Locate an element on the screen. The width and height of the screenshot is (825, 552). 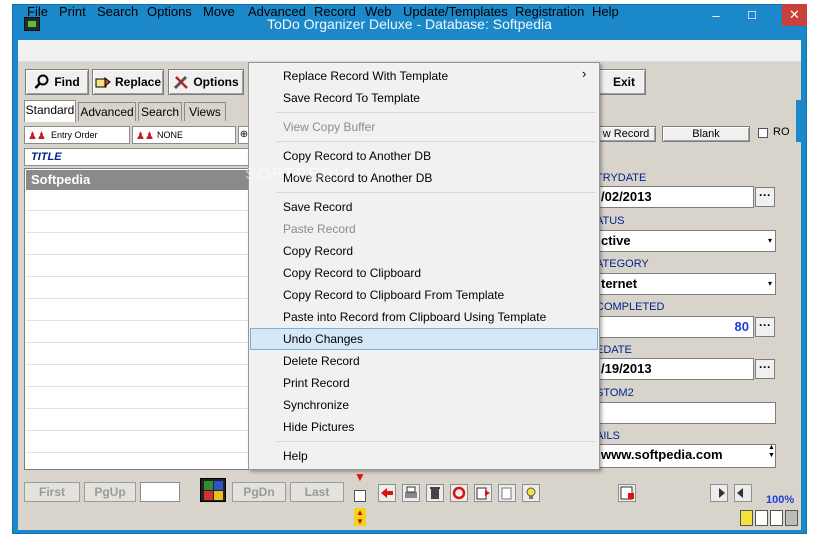
trash-icon is located at coordinates (435, 493).